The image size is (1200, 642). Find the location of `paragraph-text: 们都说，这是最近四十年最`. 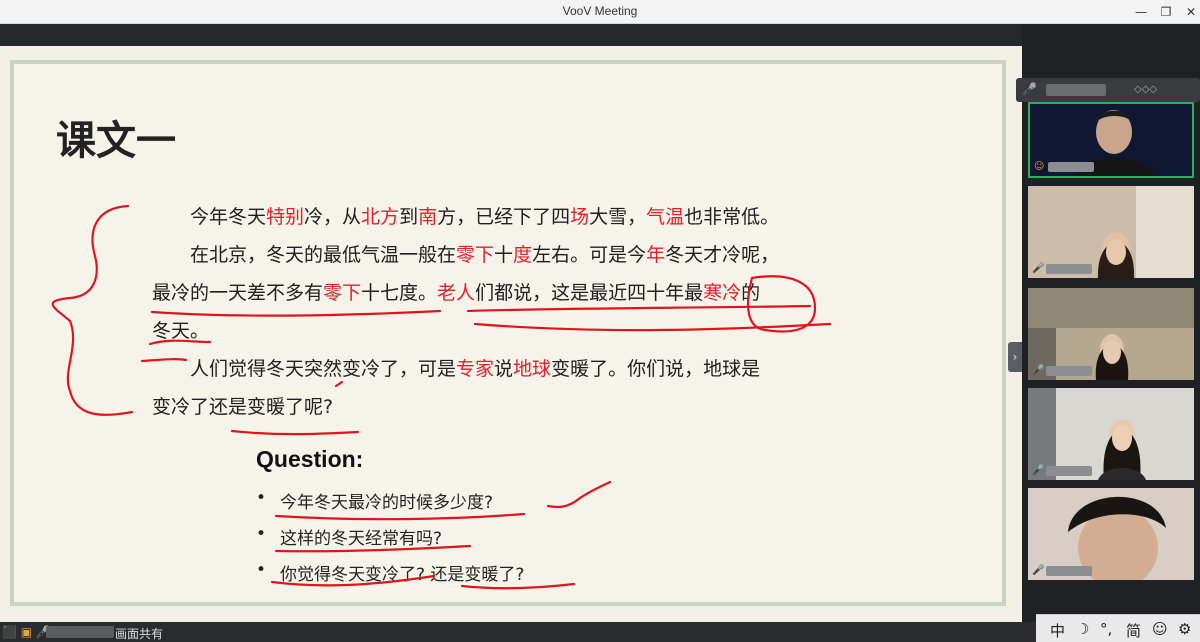

paragraph-text: 们都说，这是最近四十年最 is located at coordinates (589, 293).